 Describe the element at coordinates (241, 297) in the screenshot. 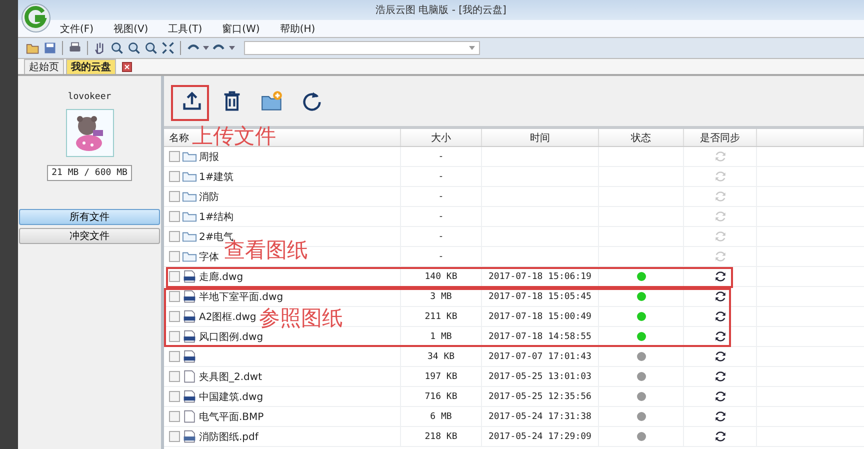

I see `file-name: 半地下室平面.dwg` at that location.